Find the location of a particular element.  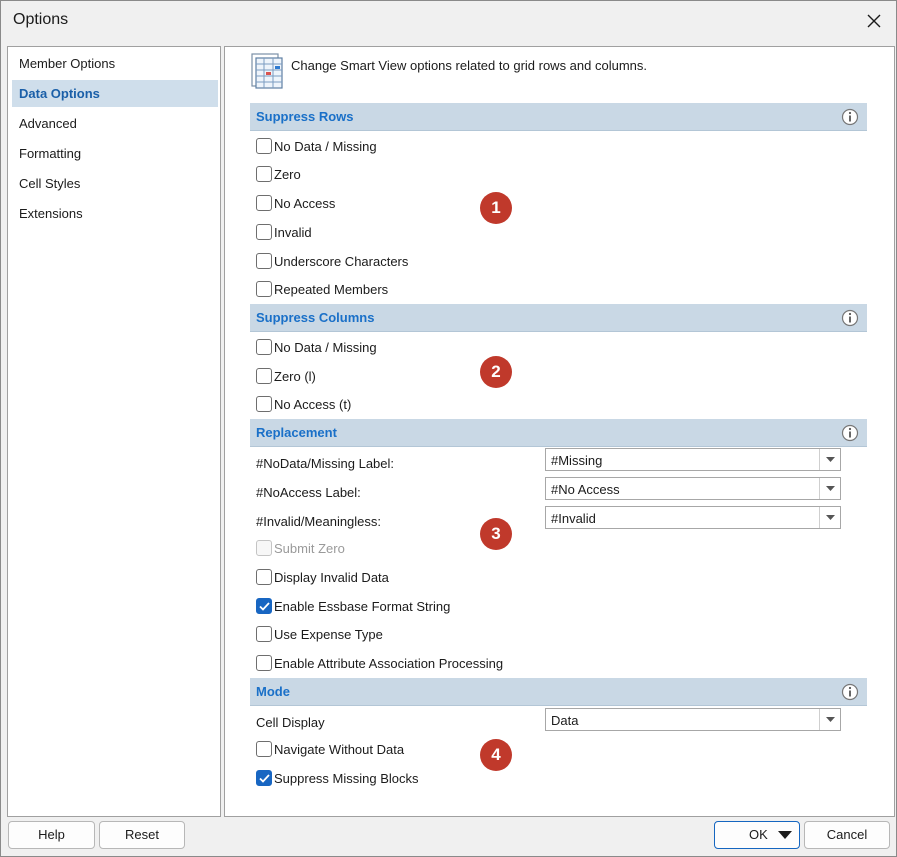

checkbox-label: No Access (t) is located at coordinates (313, 404).